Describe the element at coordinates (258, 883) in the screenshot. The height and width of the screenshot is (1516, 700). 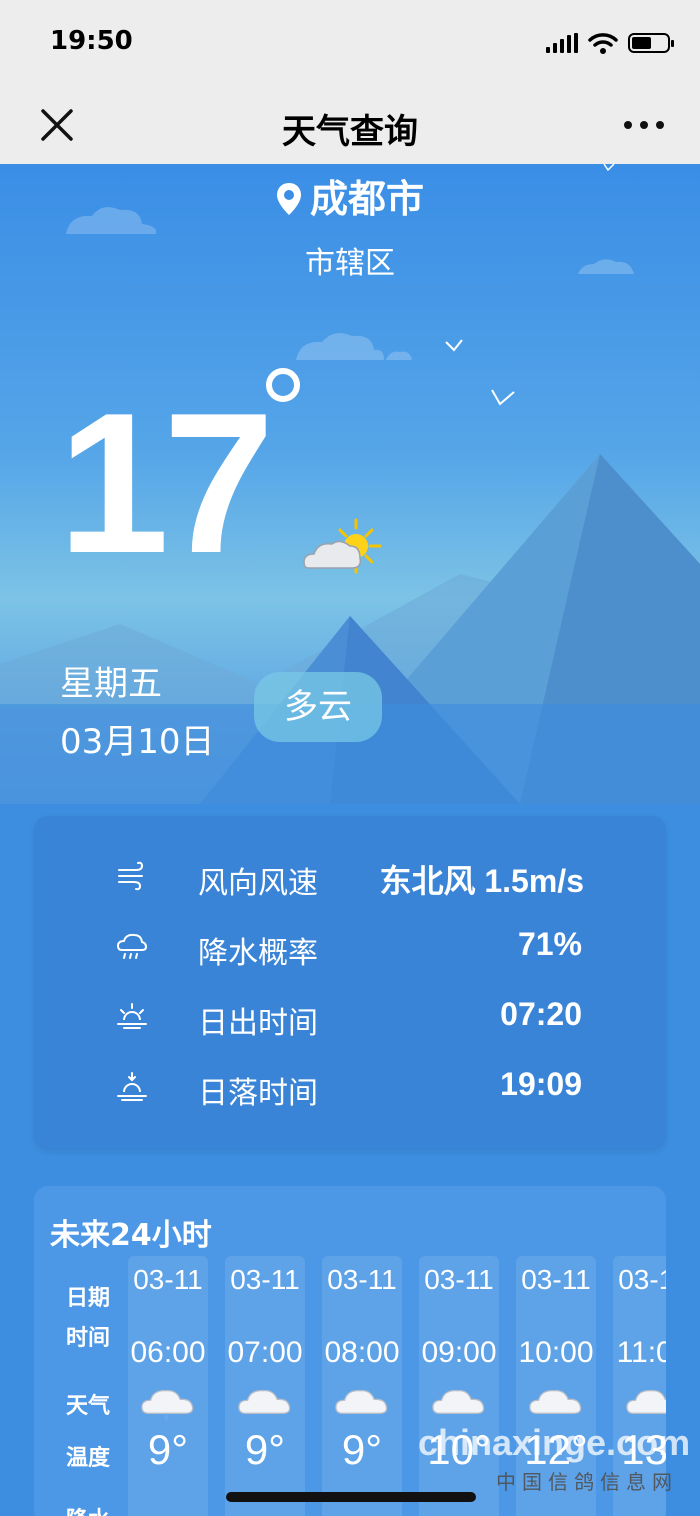
I see `detail-label: 风向风速` at that location.